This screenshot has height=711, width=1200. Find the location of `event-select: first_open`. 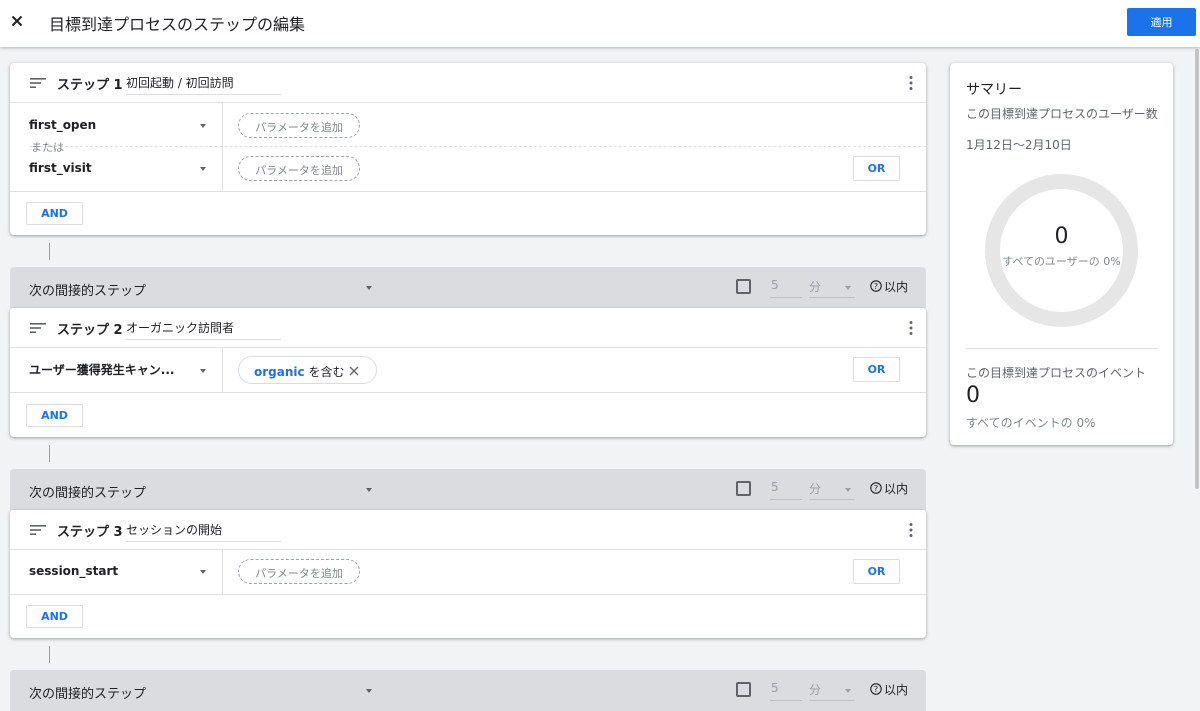

event-select: first_open is located at coordinates (122, 126).